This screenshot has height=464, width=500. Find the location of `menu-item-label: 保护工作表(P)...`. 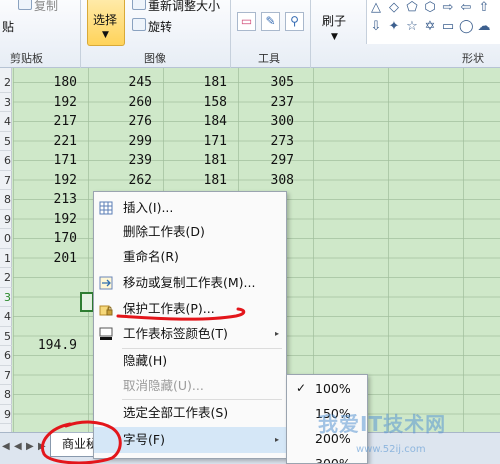

menu-item-label: 保护工作表(P)... is located at coordinates (169, 308).